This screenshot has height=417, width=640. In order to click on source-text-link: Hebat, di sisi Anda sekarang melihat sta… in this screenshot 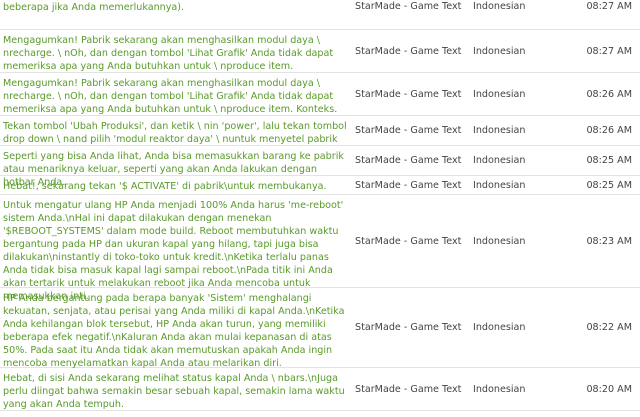, I will do `click(174, 391)`.